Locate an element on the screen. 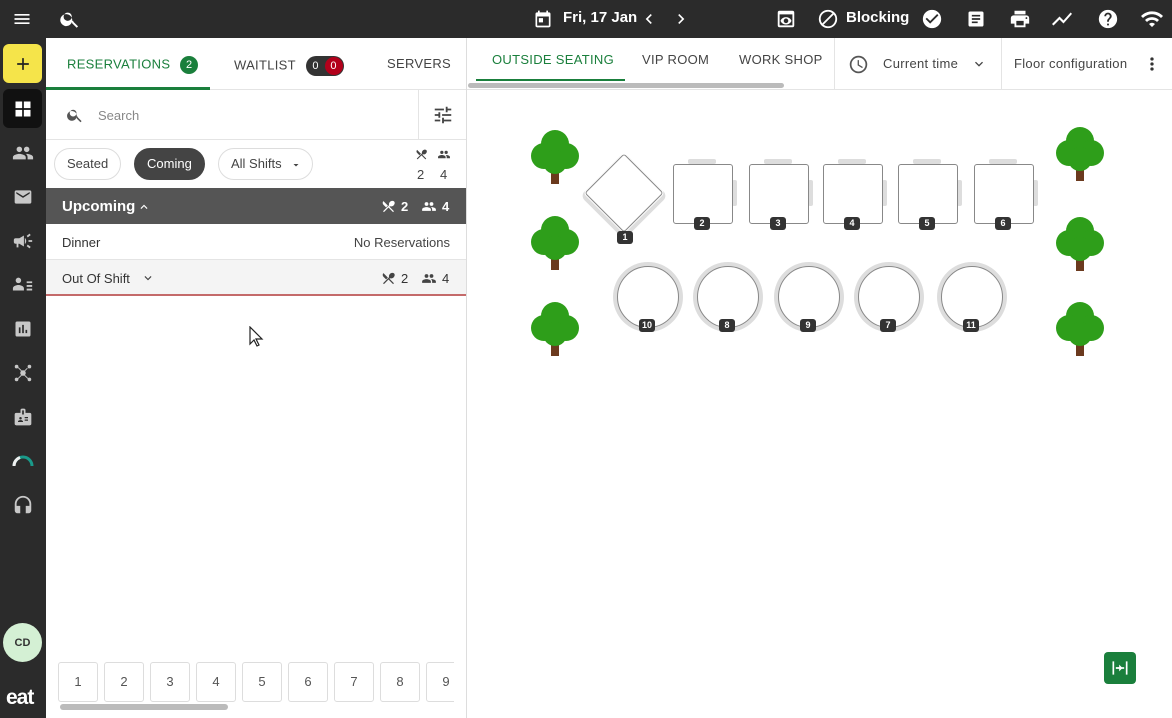  help-icon is located at coordinates (1108, 19).